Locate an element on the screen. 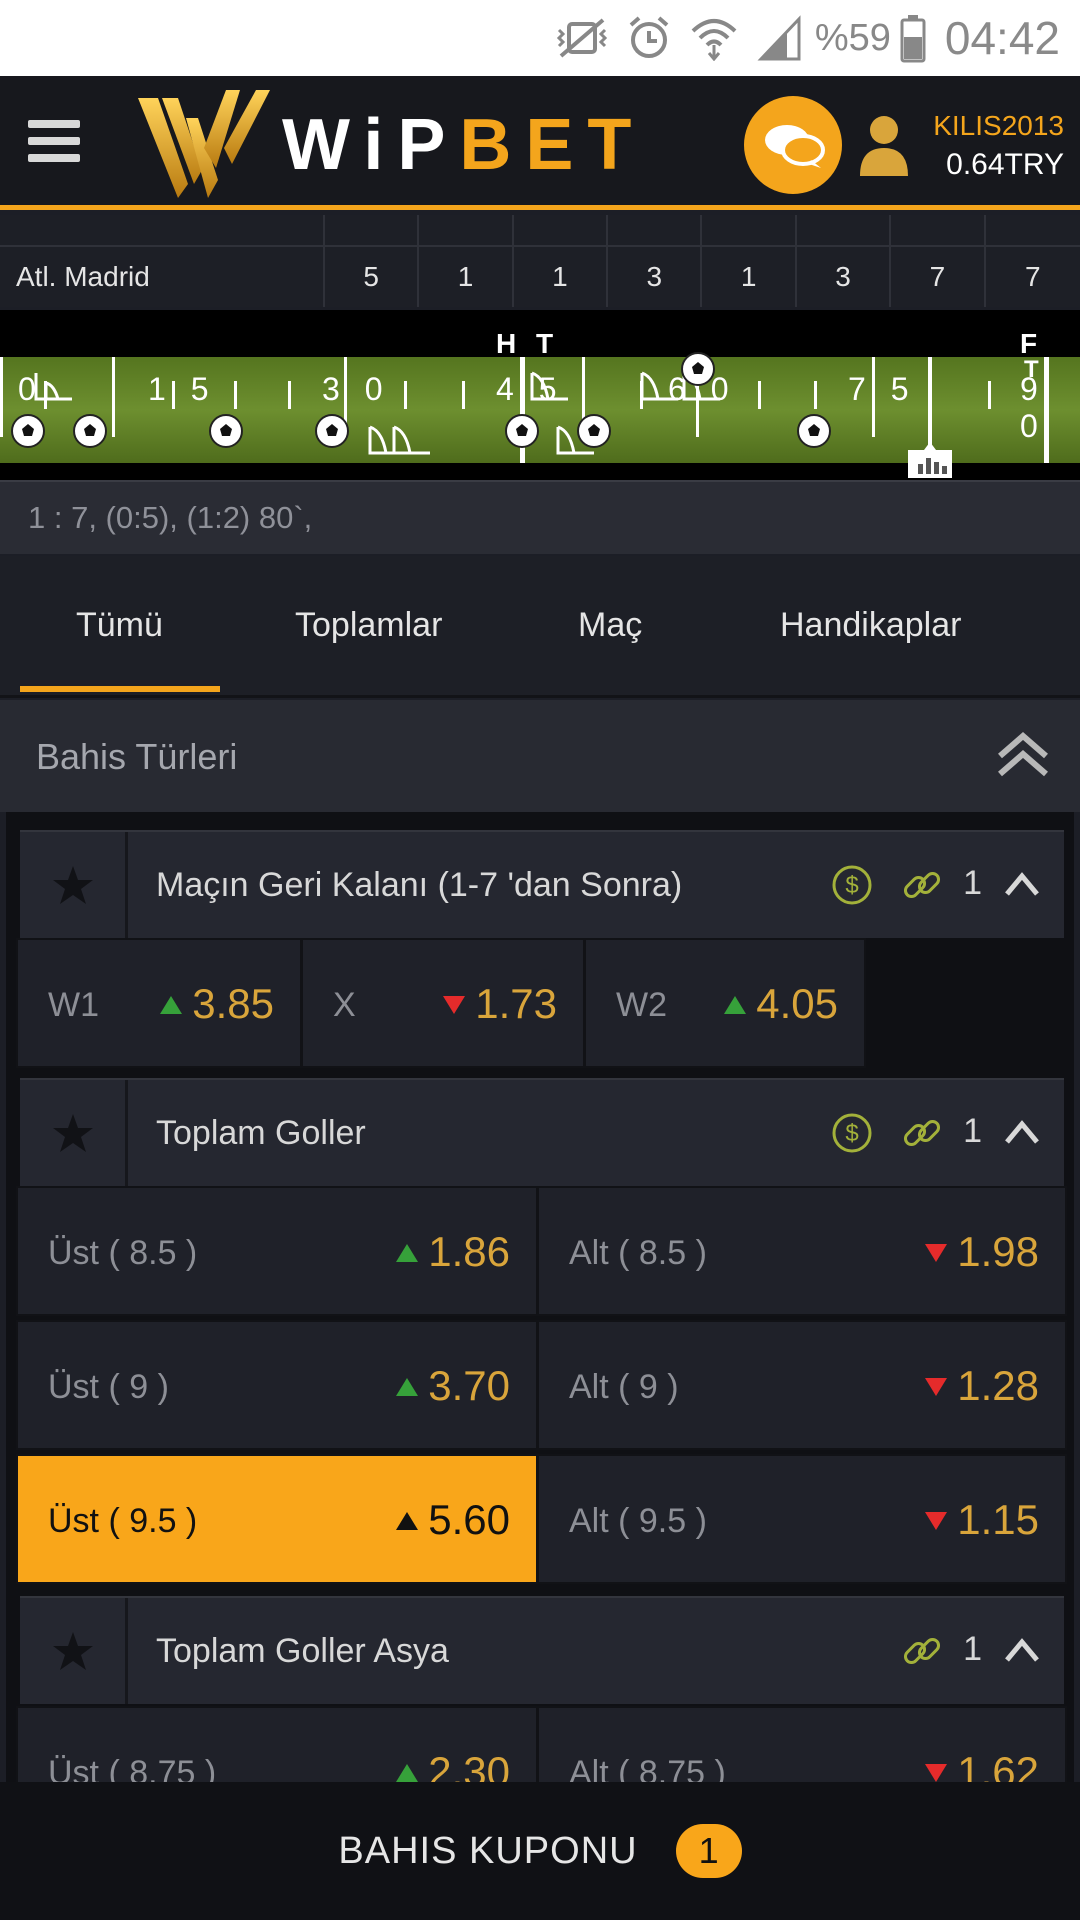 The image size is (1080, 1920). clock: 04:42 is located at coordinates (1002, 38).